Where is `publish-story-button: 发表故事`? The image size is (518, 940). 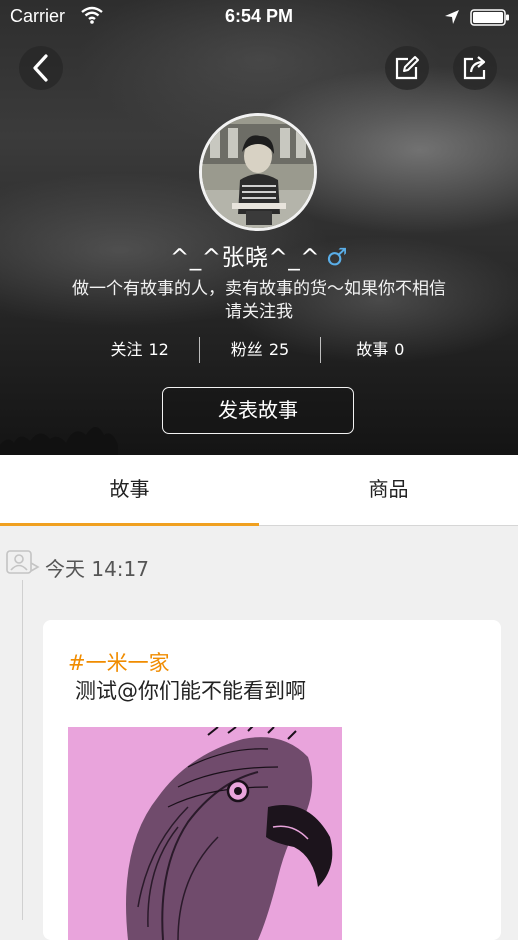
publish-story-button: 发表故事 is located at coordinates (258, 410).